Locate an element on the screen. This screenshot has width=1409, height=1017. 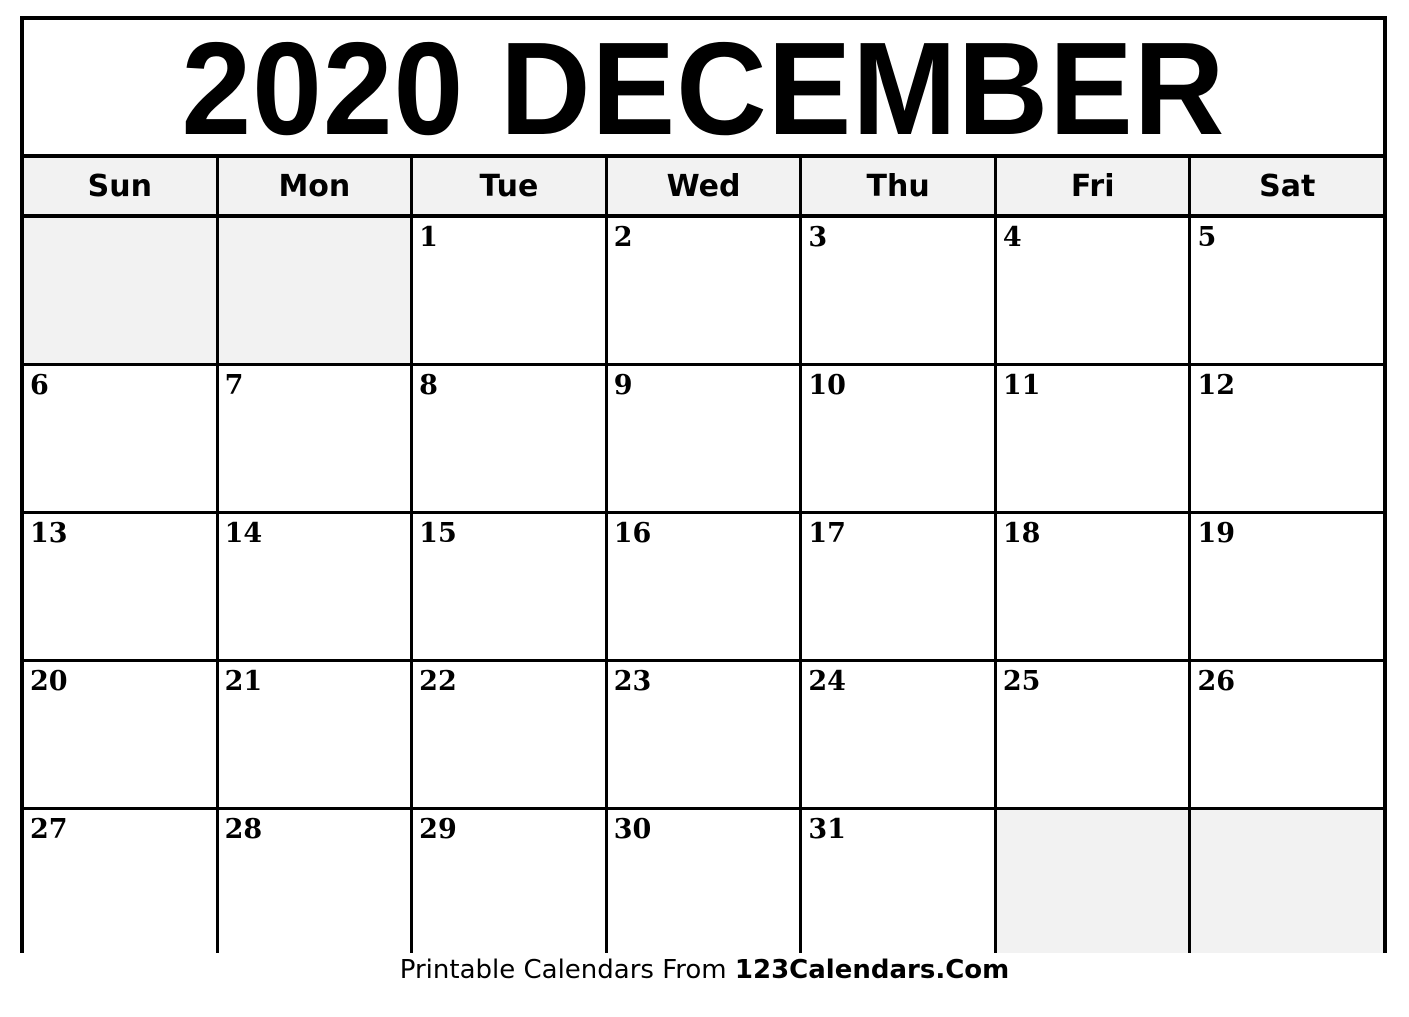
day-cell: 11 is located at coordinates (1094, 438).